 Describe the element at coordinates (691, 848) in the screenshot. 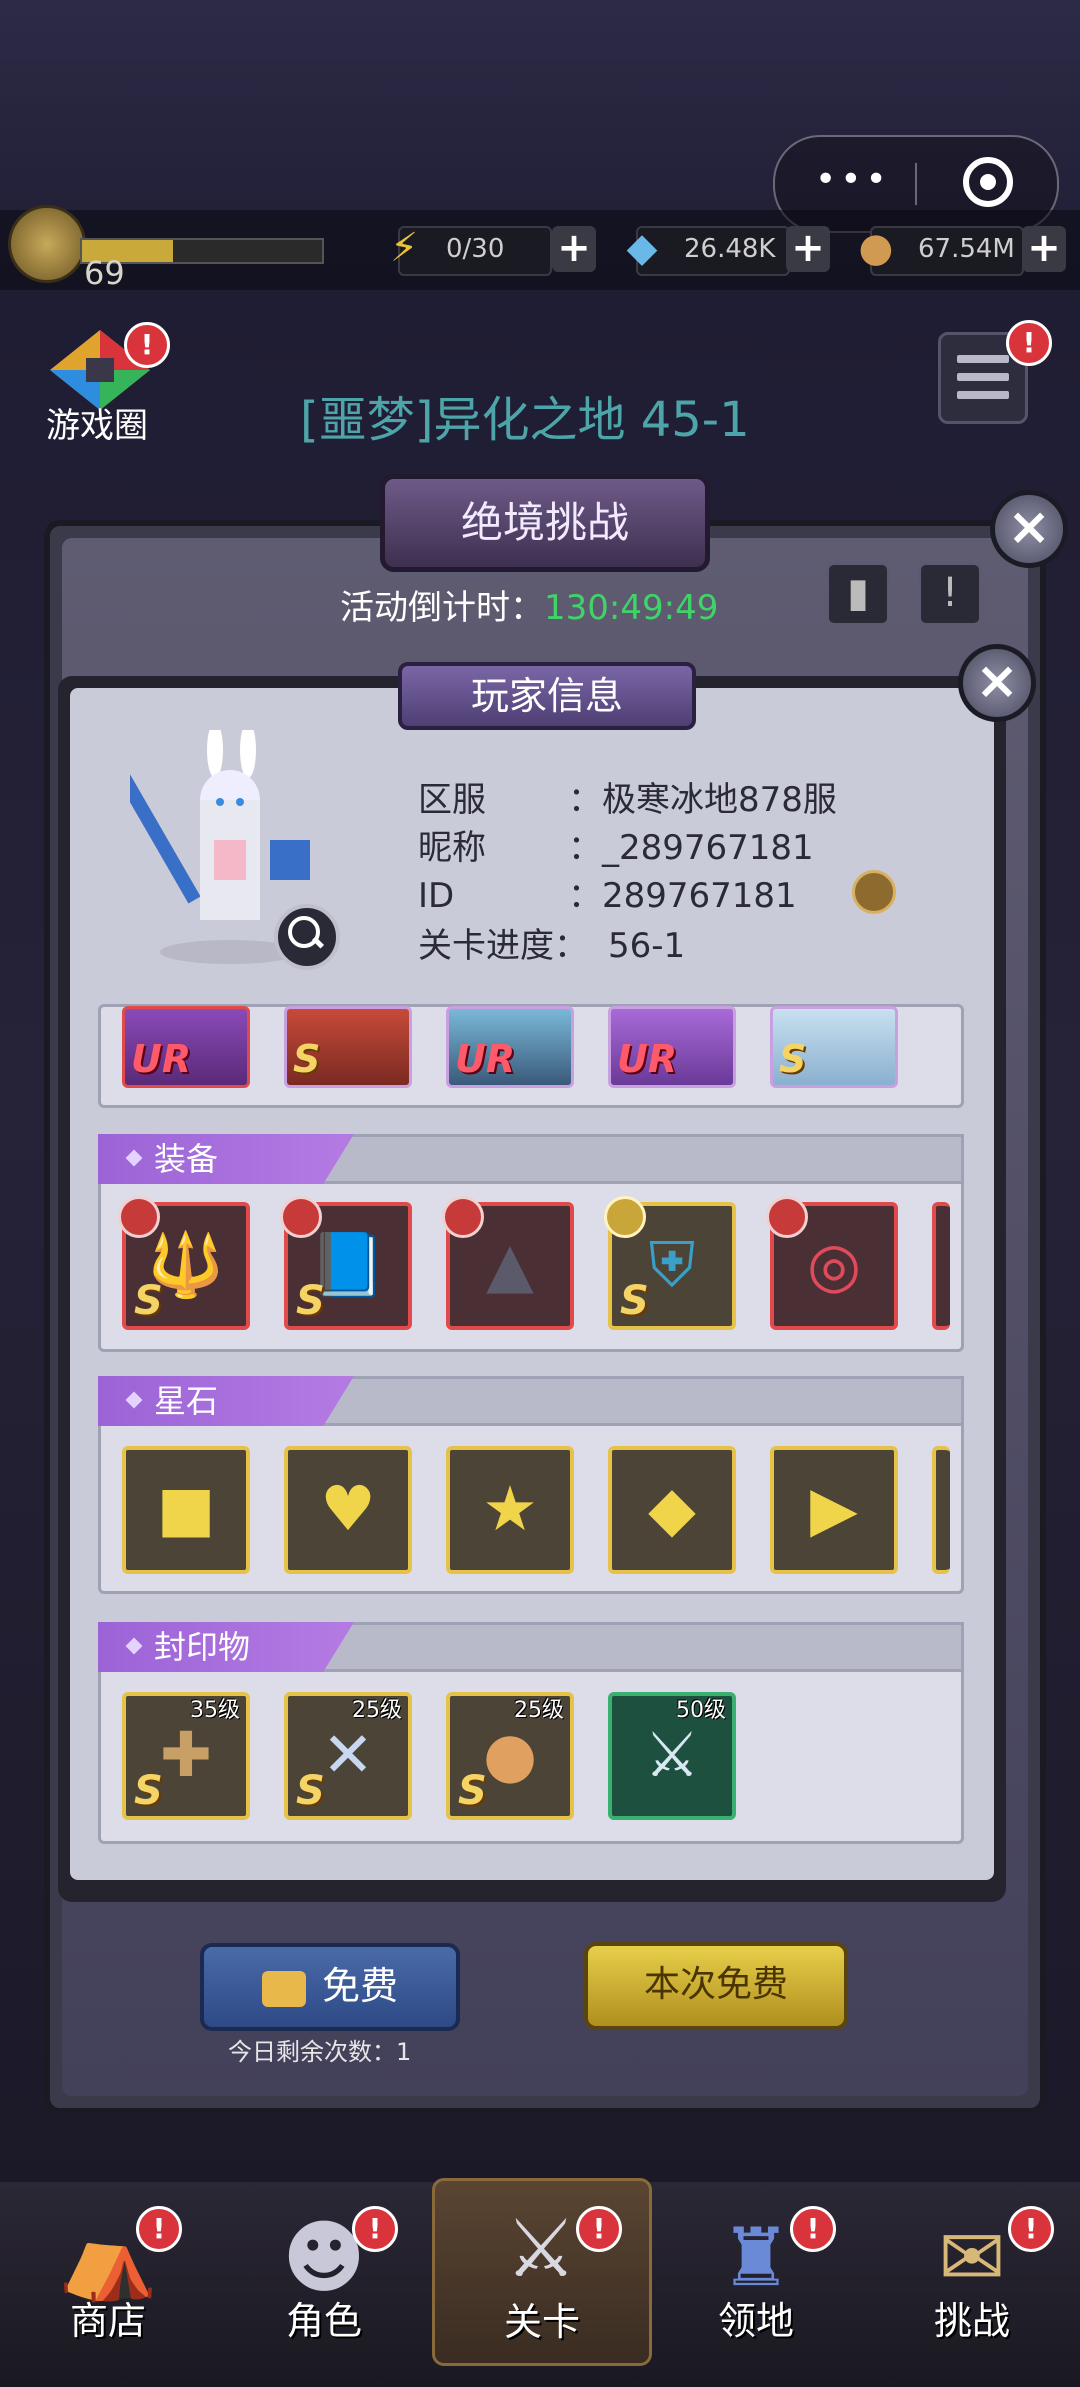

I see `nickname-value: ：_289767181` at that location.